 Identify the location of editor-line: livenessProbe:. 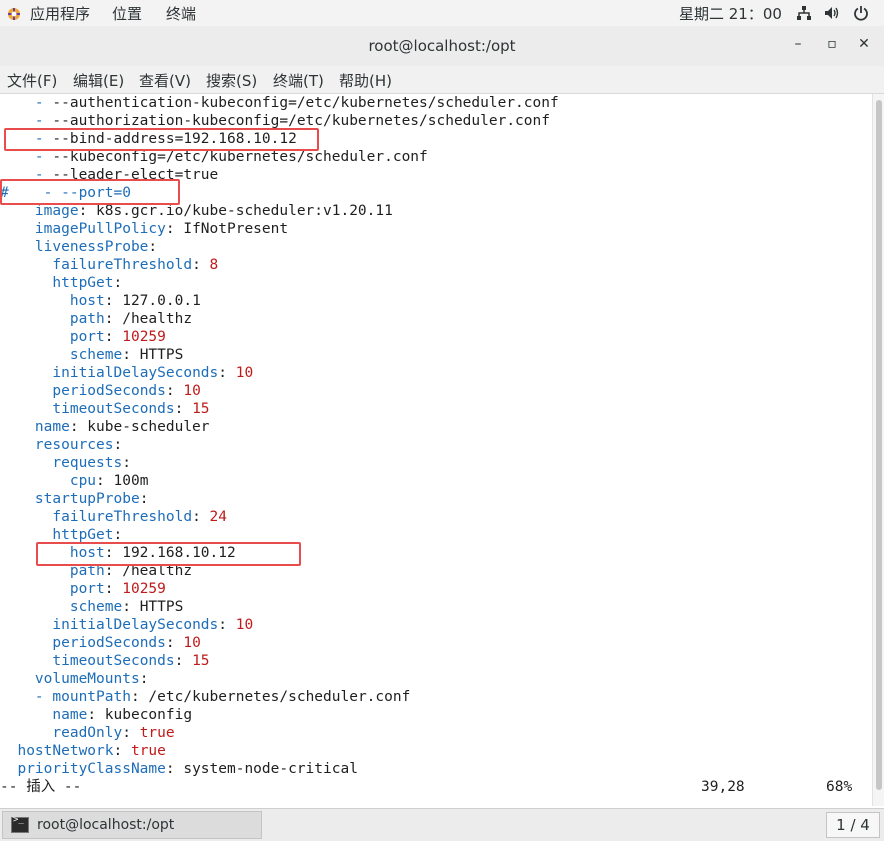
(96, 247).